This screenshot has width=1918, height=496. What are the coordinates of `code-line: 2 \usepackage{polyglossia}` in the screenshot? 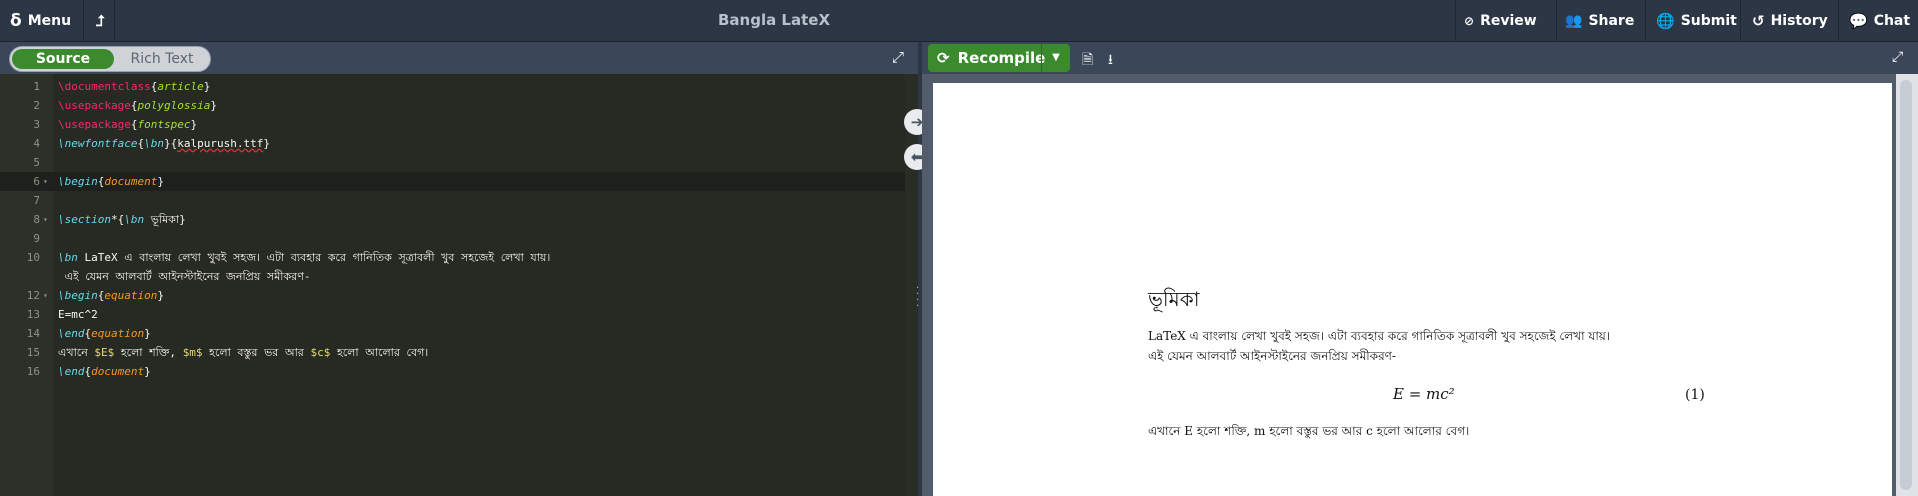 It's located at (452, 105).